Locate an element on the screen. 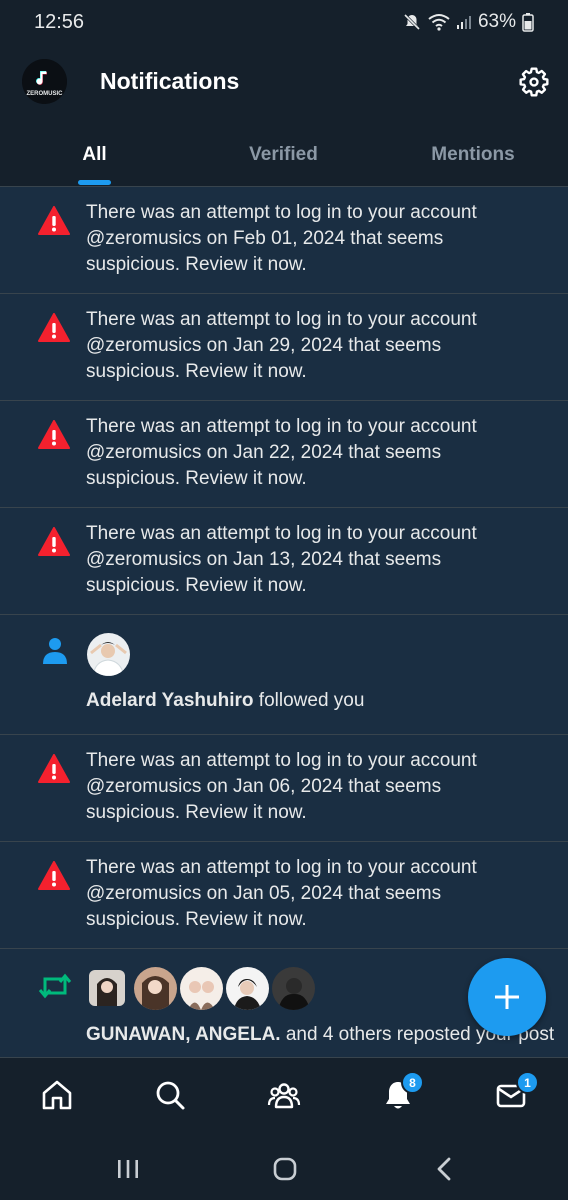 This screenshot has width=568, height=1200. follow-action: followed you is located at coordinates (309, 700).